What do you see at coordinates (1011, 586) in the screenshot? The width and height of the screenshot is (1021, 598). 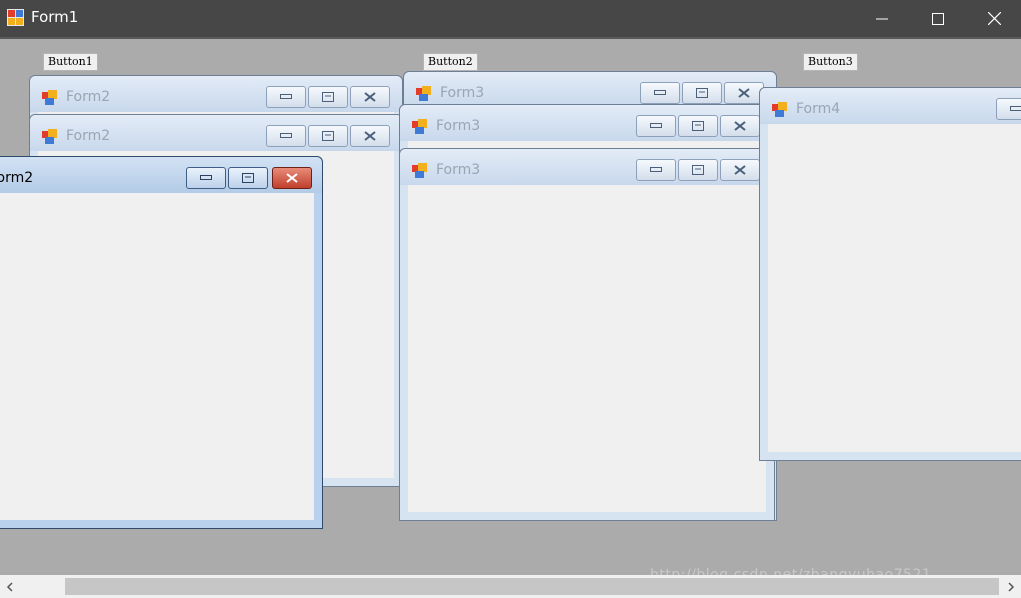 I see `scroll-right-arrow-icon` at bounding box center [1011, 586].